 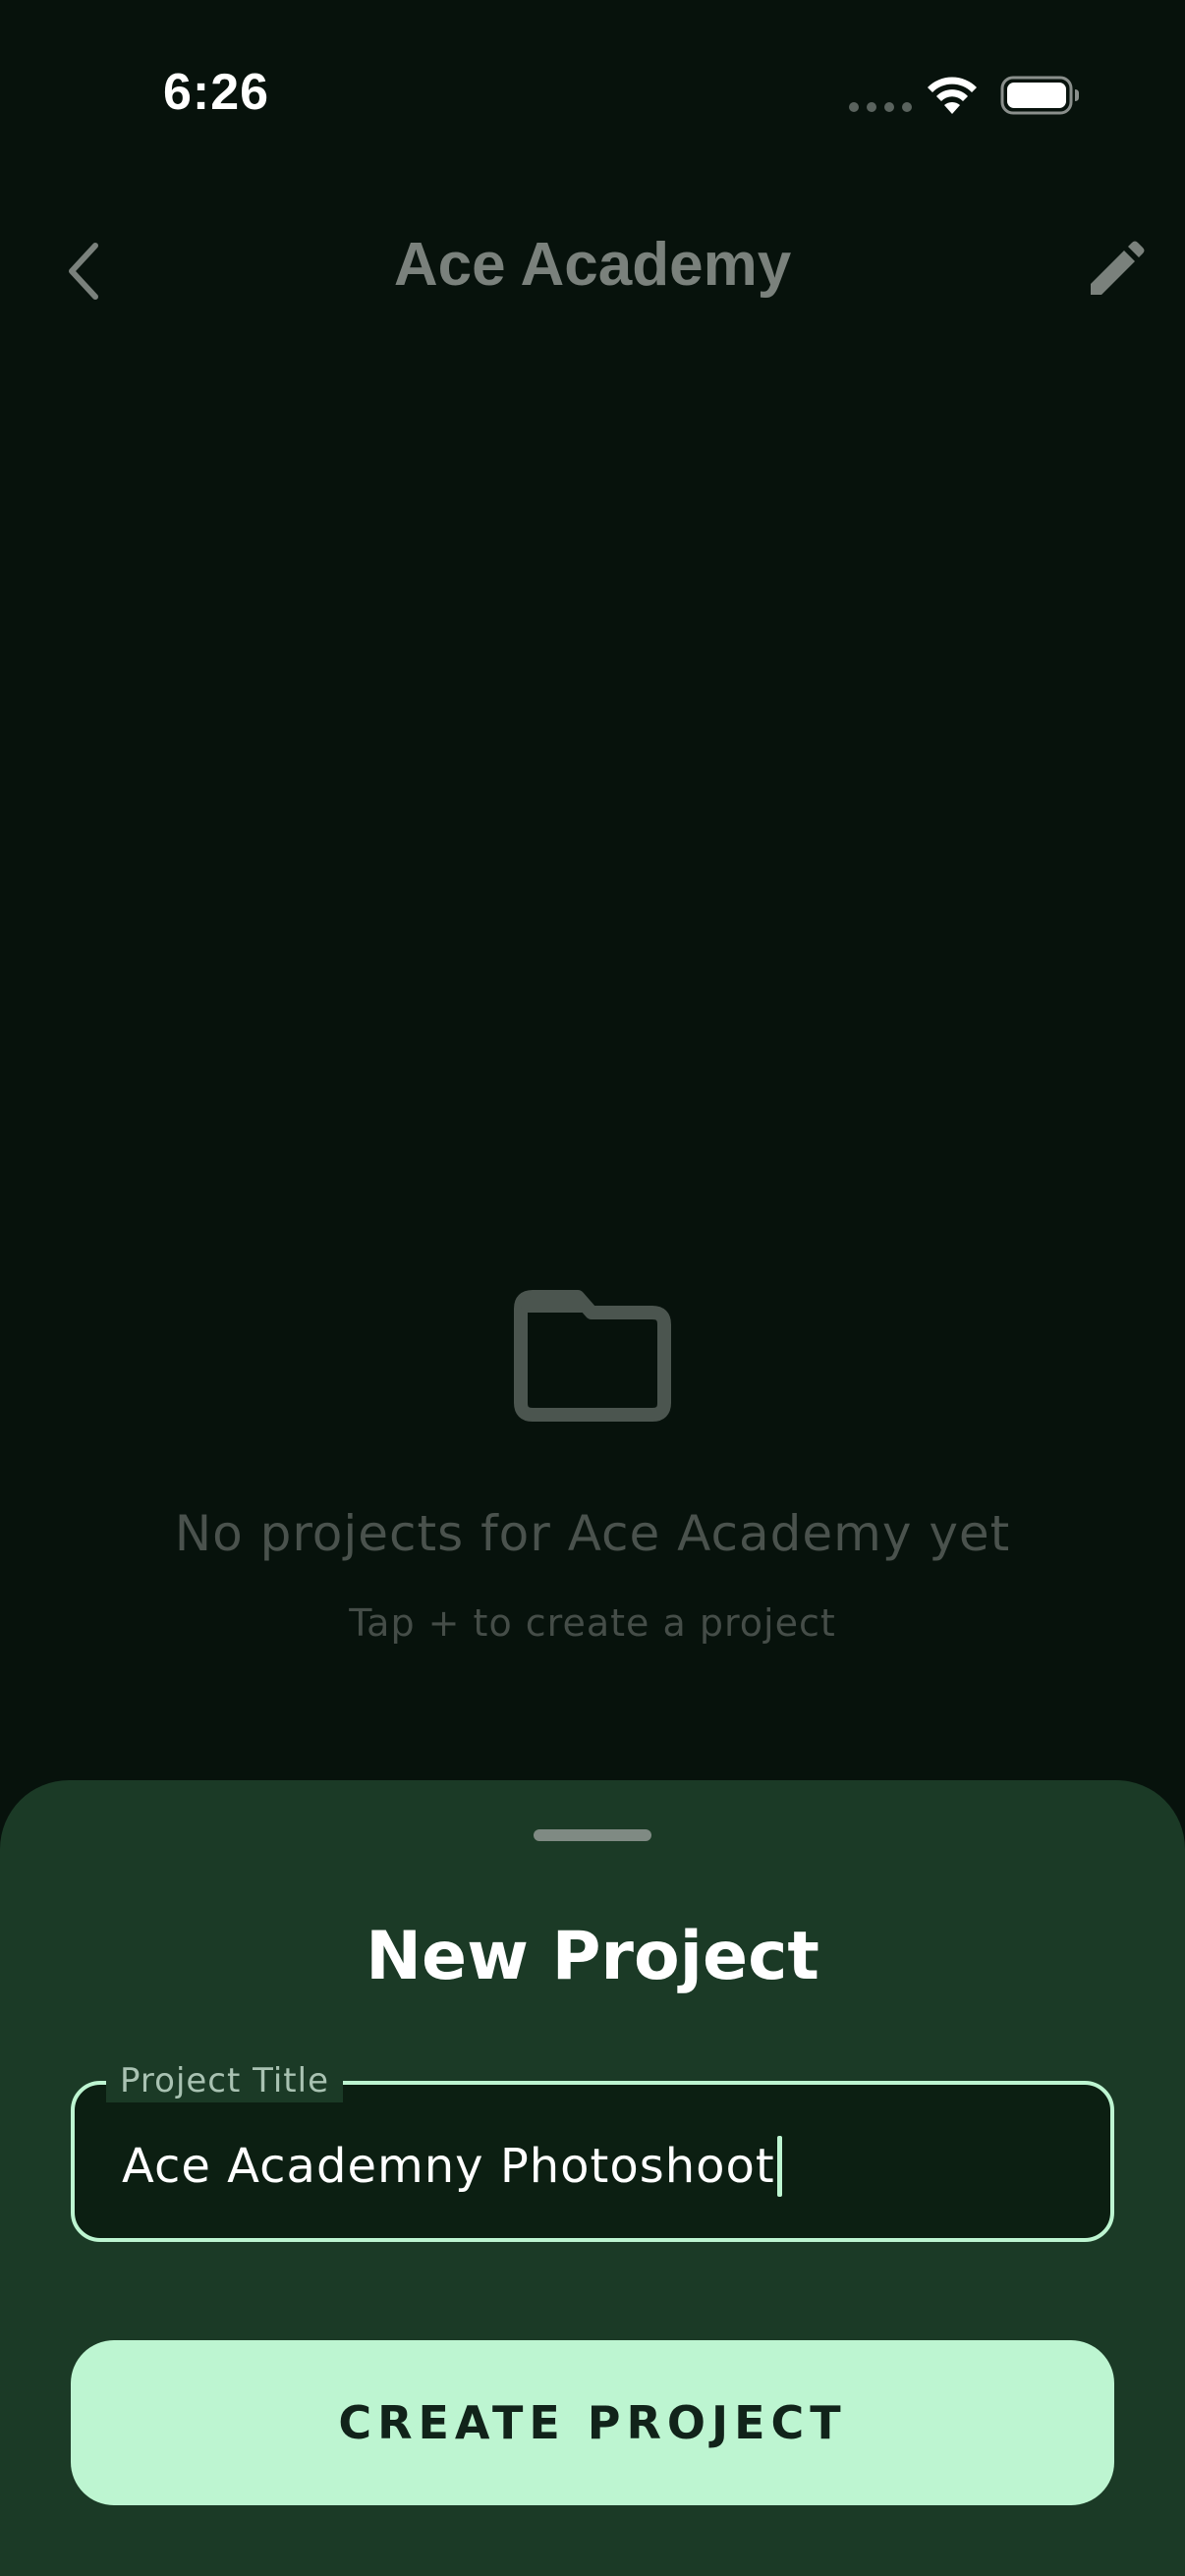 I want to click on create-project-label: CREATE PROJECT, so click(x=592, y=2422).